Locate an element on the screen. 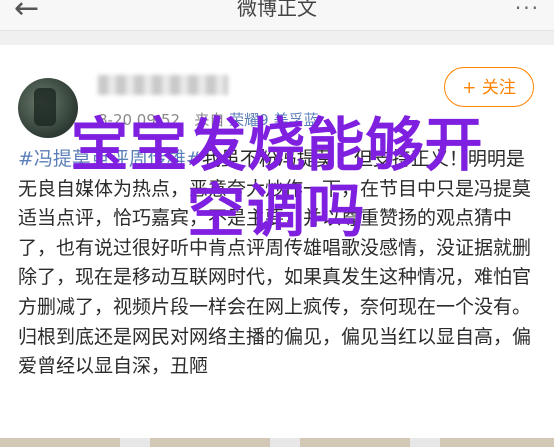 The height and width of the screenshot is (447, 554). follow-button: + 关注 is located at coordinates (489, 87).